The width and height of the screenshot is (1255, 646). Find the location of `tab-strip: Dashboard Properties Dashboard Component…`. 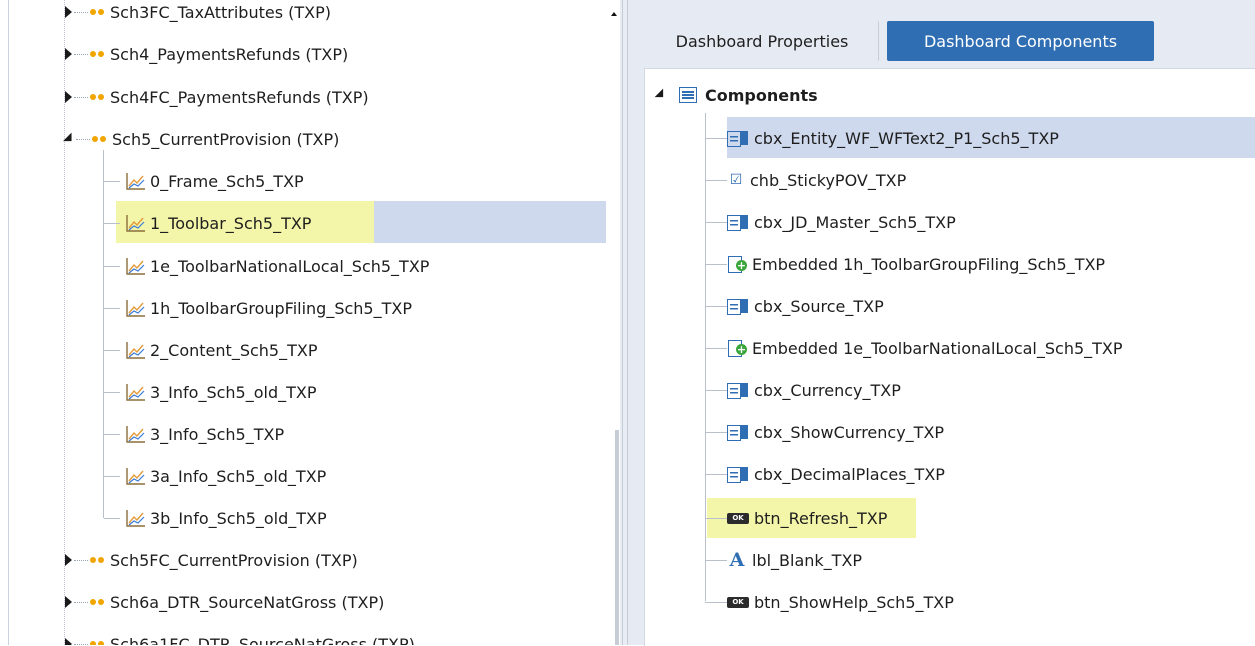

tab-strip: Dashboard Properties Dashboard Component… is located at coordinates (941, 34).